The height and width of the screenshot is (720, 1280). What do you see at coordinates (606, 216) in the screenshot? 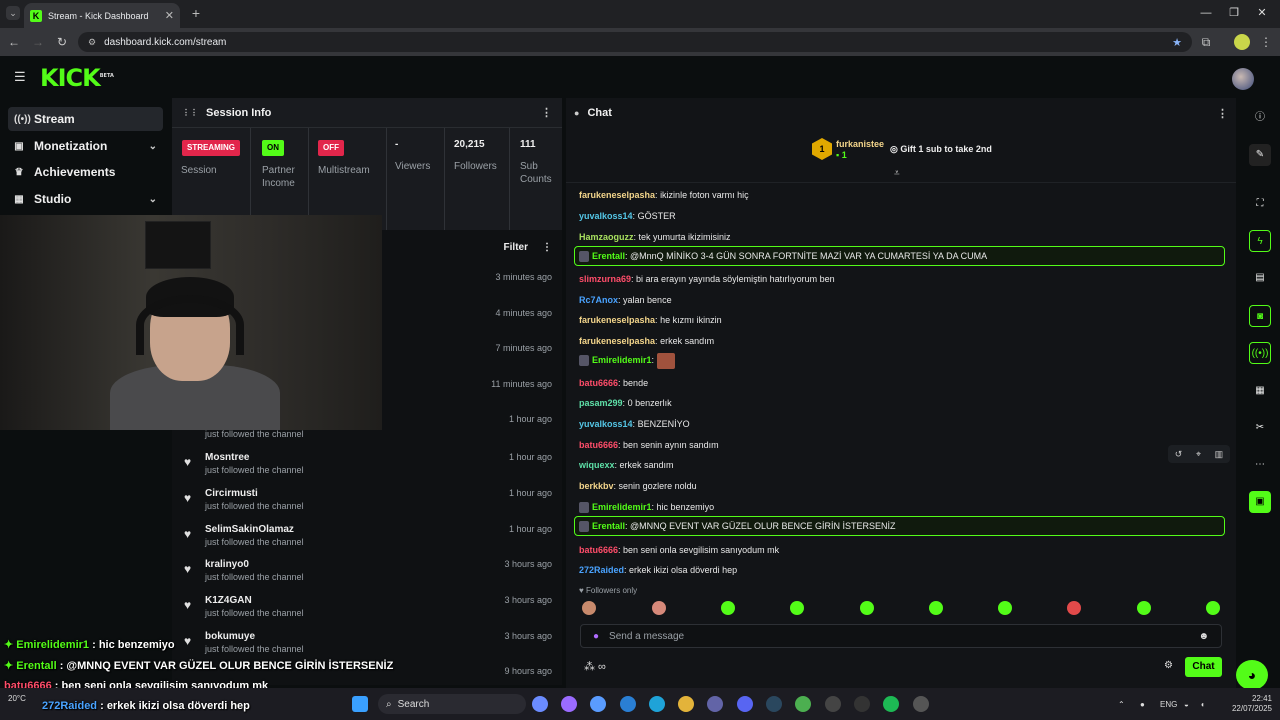
I see `chat-username: yuvalkoss14` at bounding box center [606, 216].